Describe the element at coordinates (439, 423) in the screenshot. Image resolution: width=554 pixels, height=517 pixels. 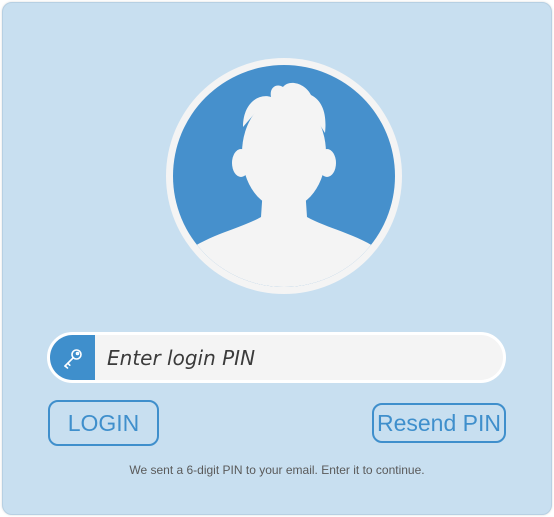
I see `resend-pin-button: Resend PIN` at that location.